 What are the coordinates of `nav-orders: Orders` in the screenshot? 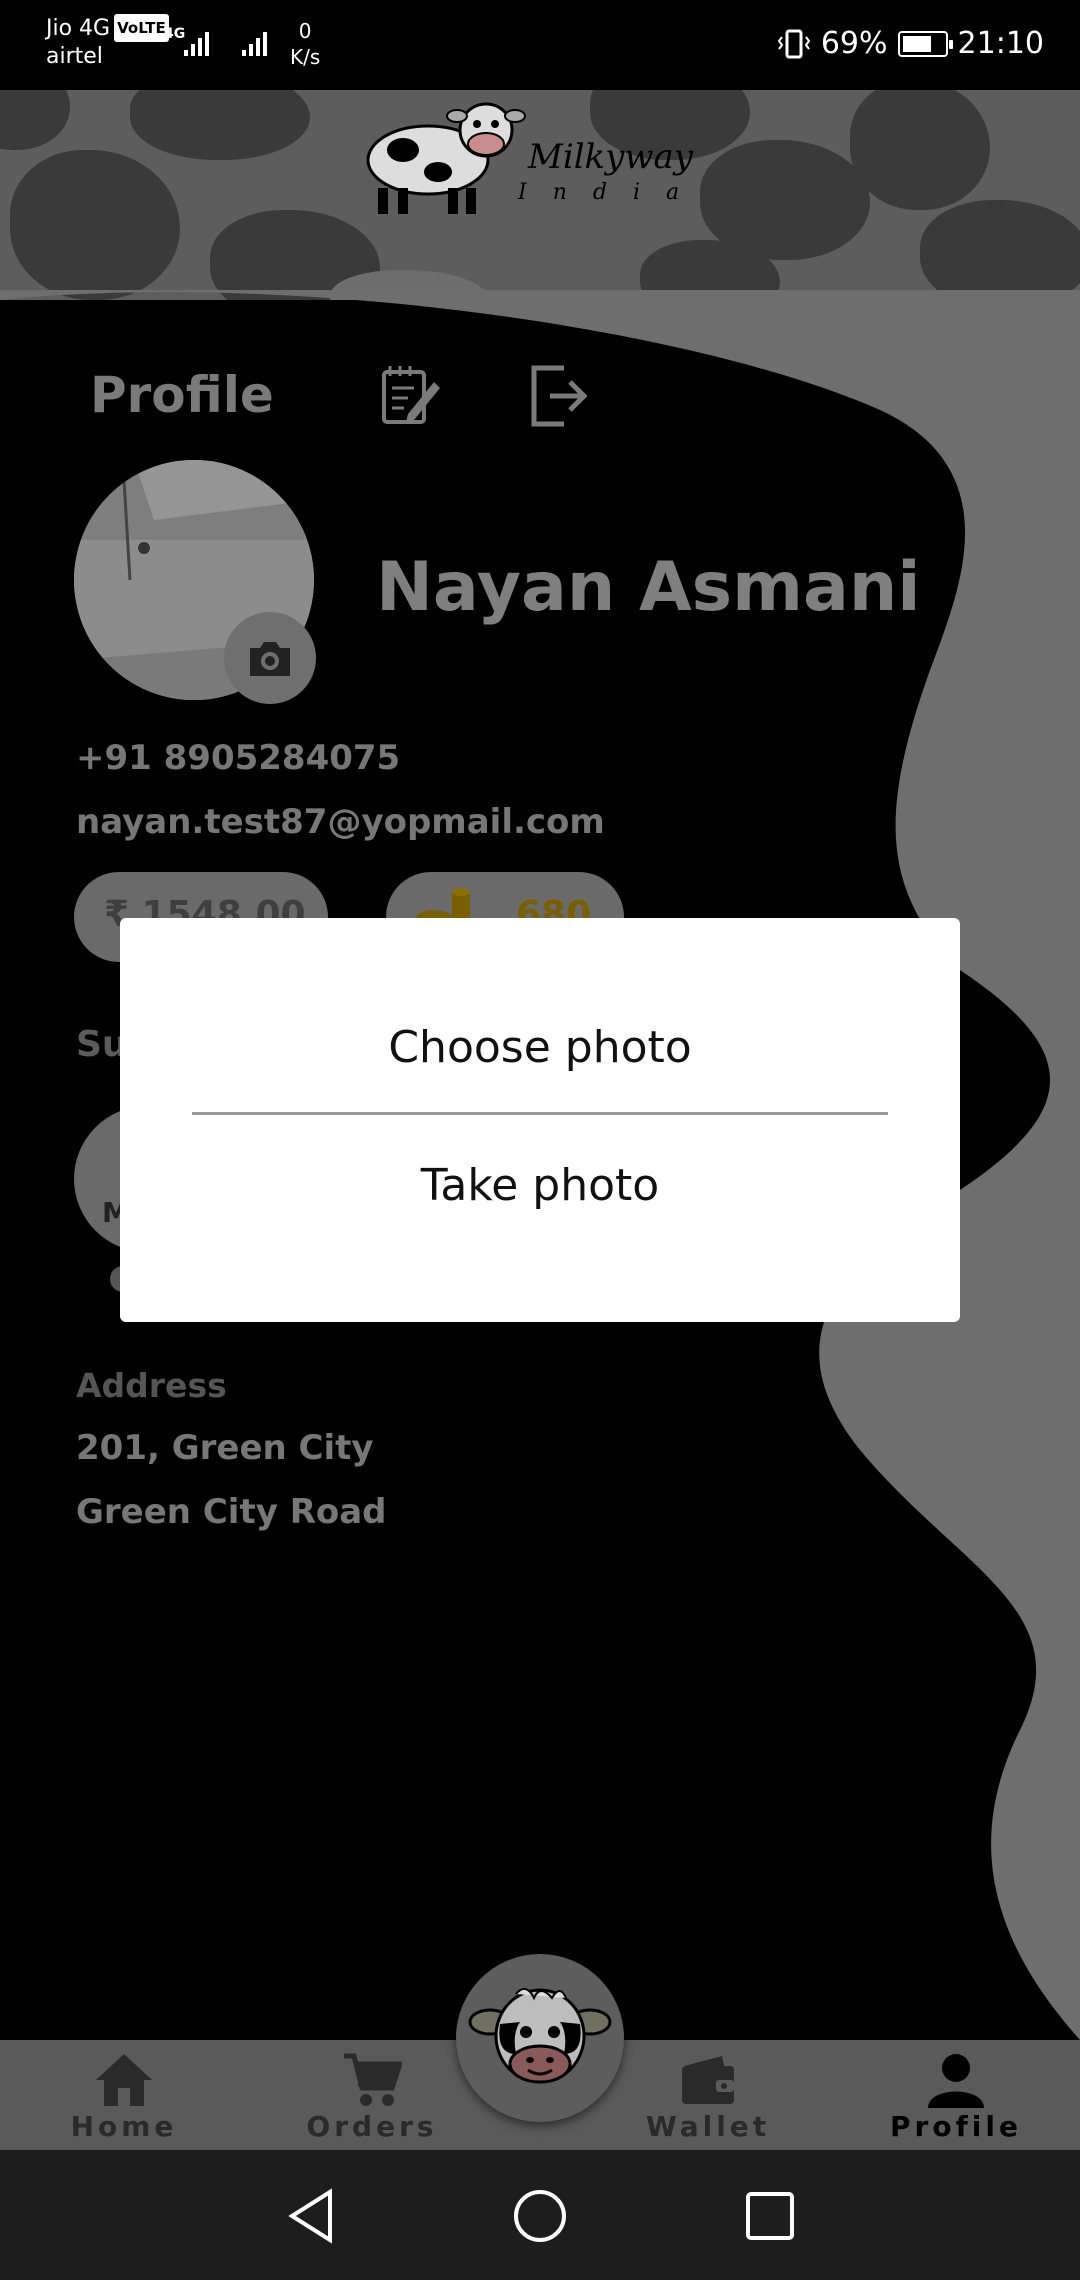 It's located at (372, 2095).